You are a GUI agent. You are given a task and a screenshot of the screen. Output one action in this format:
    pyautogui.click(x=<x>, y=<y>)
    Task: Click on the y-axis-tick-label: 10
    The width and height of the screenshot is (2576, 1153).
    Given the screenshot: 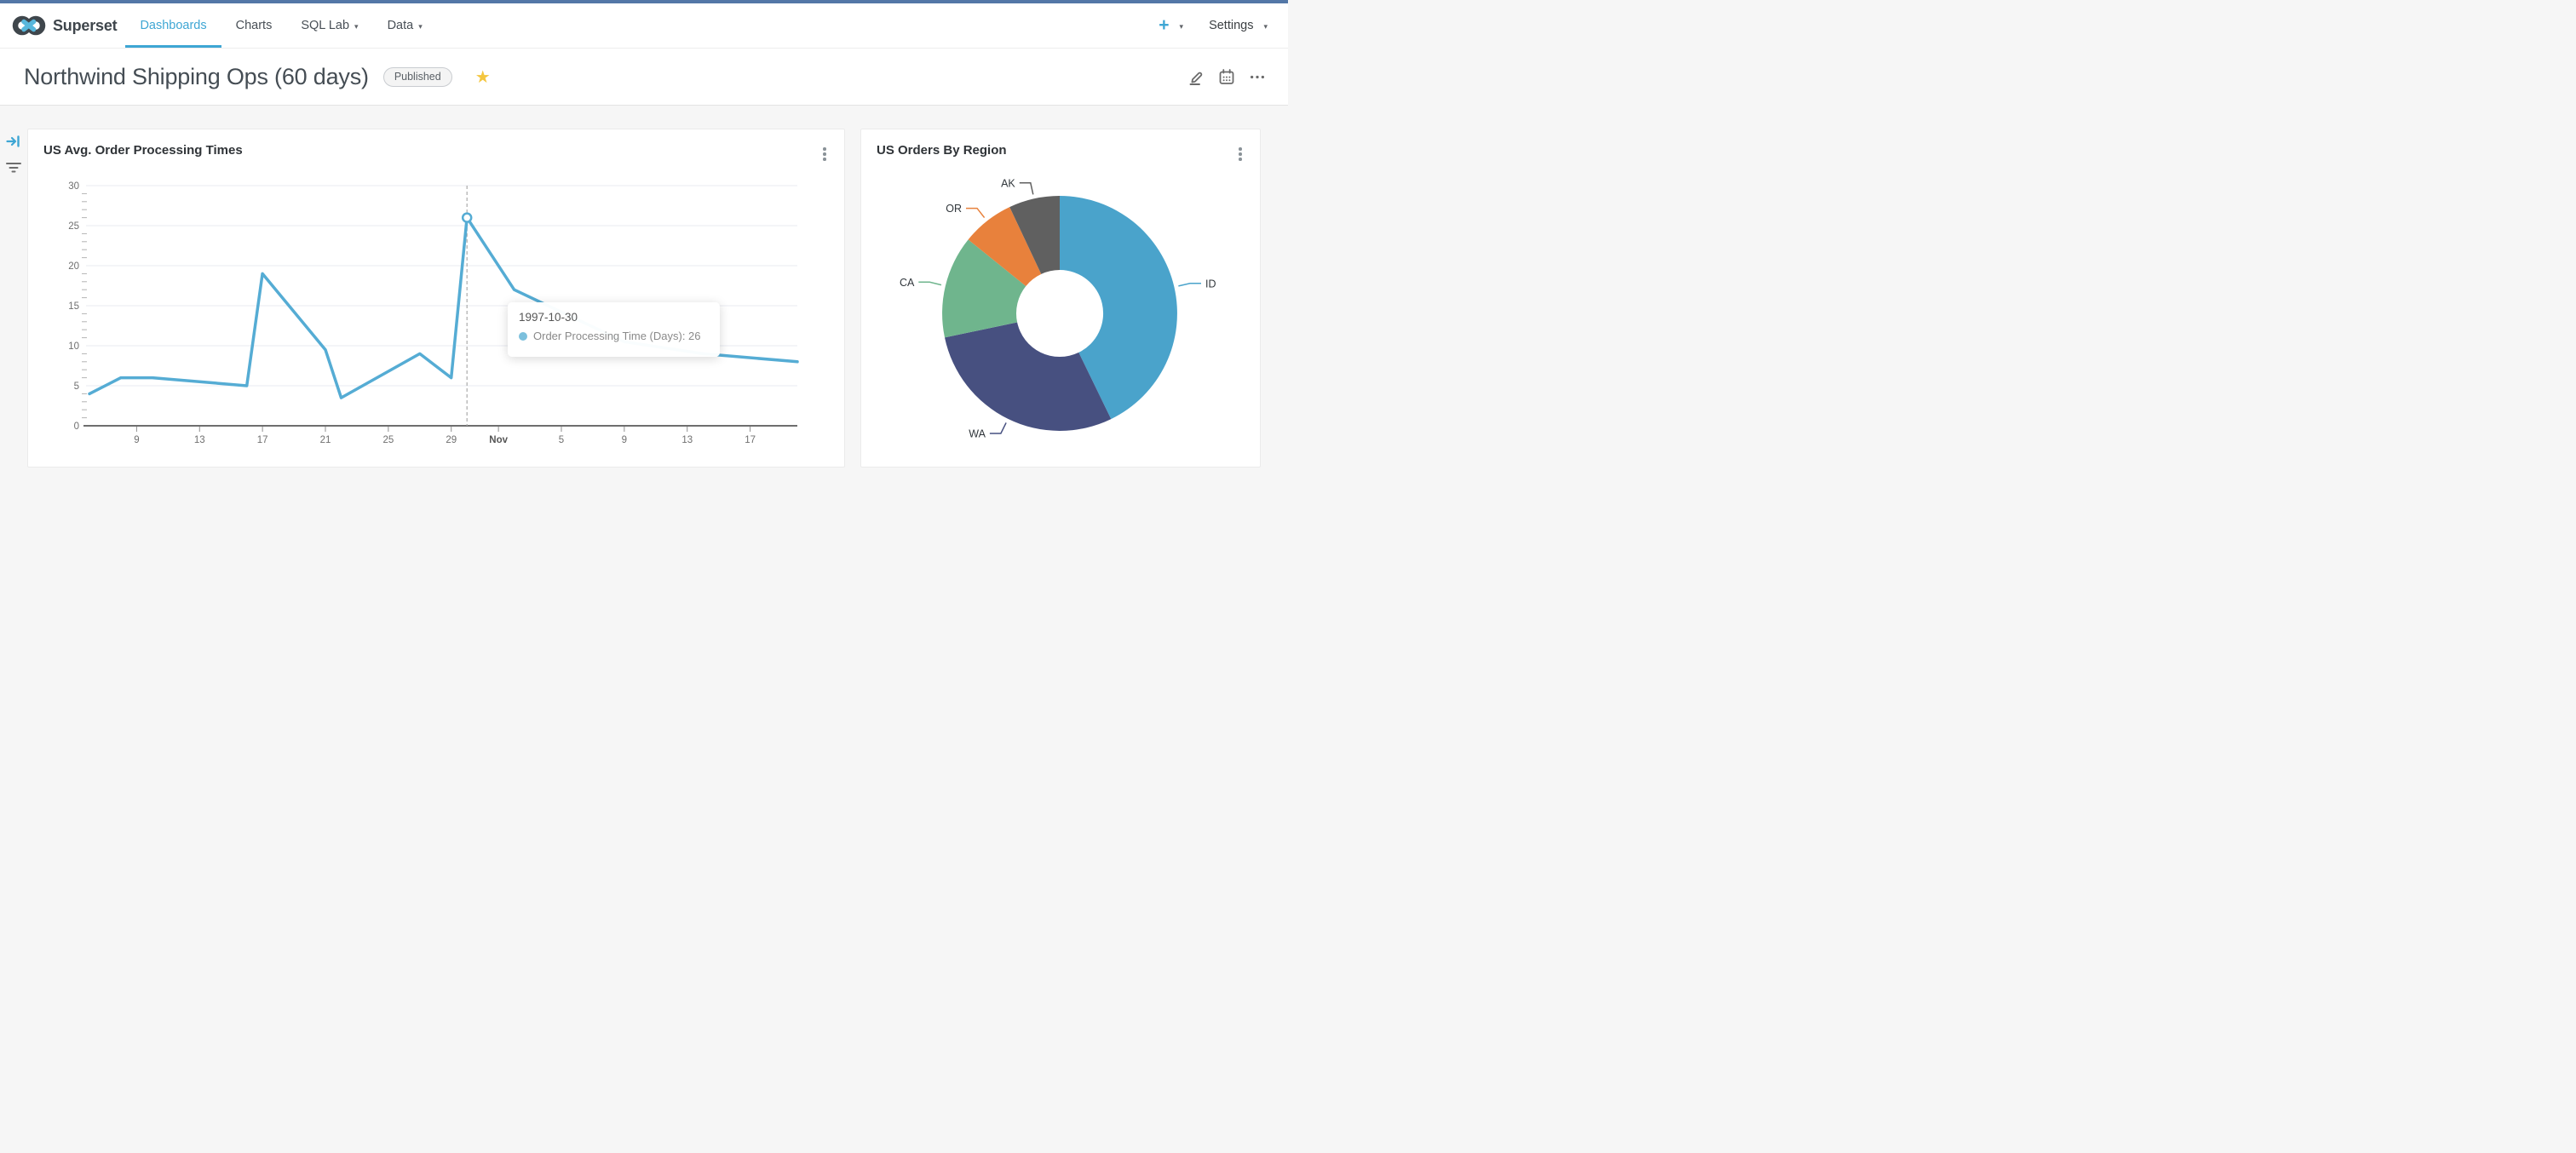 What is the action you would take?
    pyautogui.click(x=74, y=347)
    